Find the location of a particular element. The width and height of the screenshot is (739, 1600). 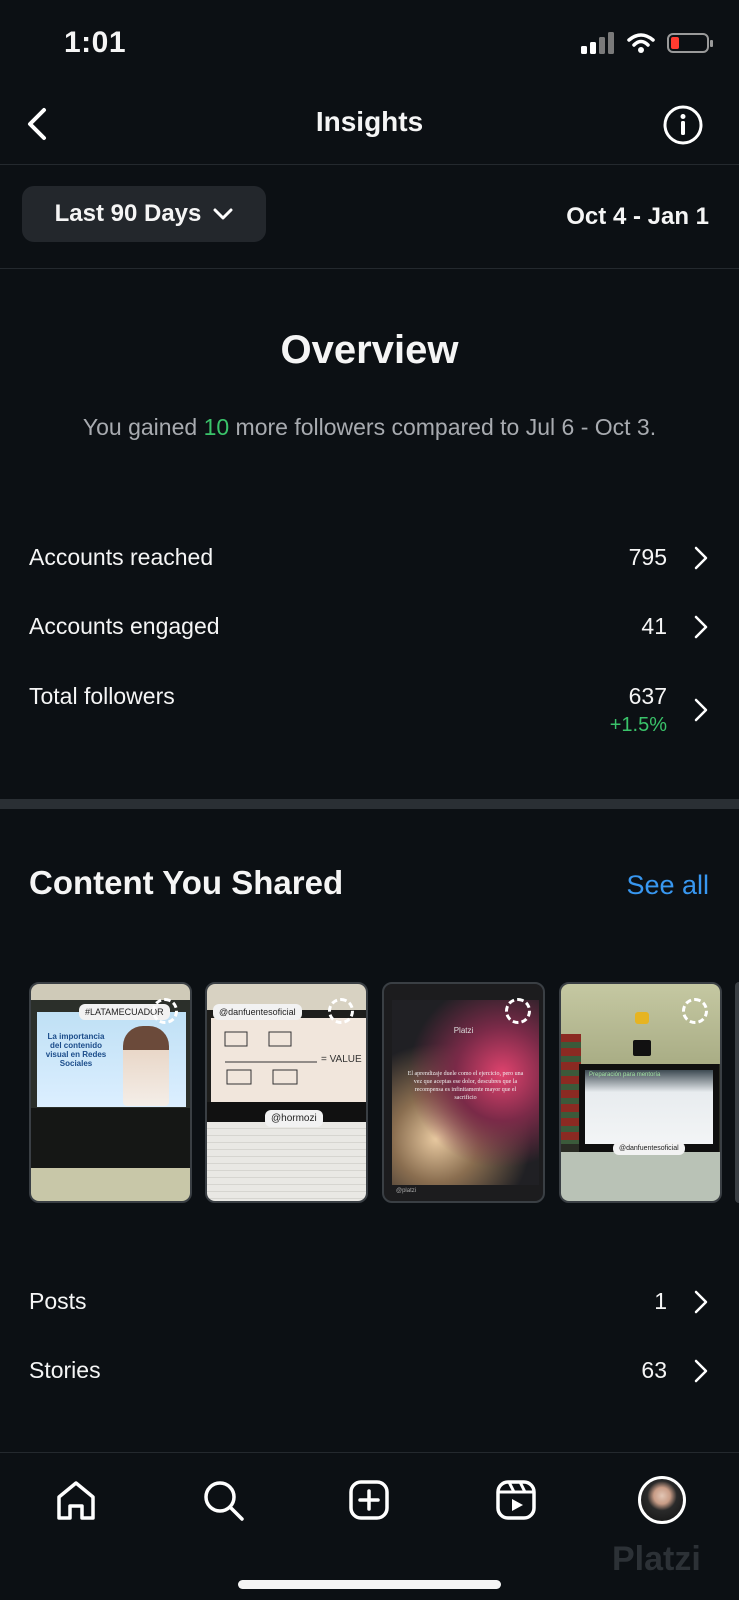

overview-title: Overview is located at coordinates (369, 350).